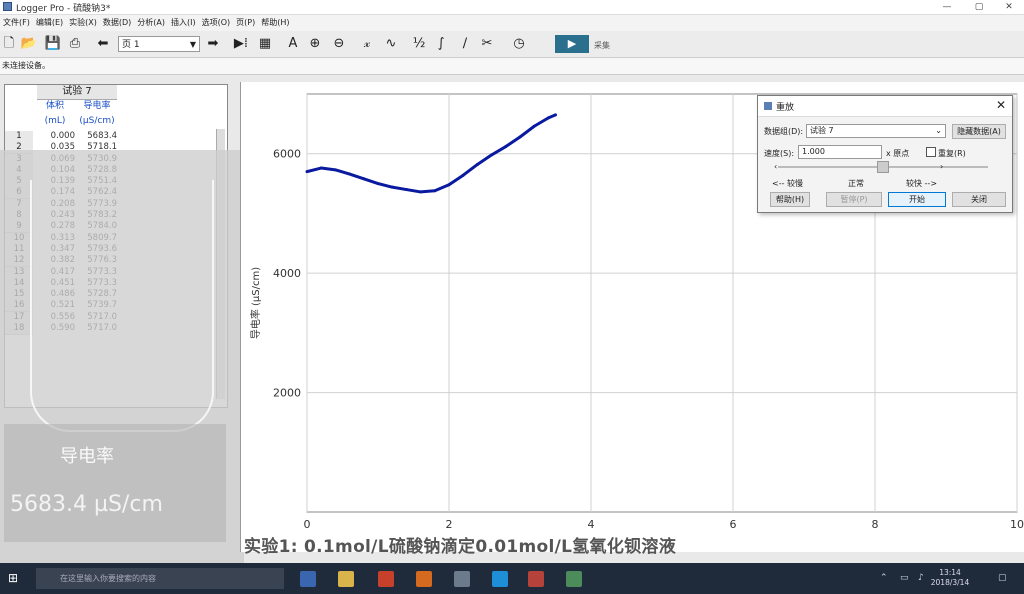 This screenshot has width=1024, height=594. Describe the element at coordinates (462, 579) in the screenshot. I see `mail-icon` at that location.